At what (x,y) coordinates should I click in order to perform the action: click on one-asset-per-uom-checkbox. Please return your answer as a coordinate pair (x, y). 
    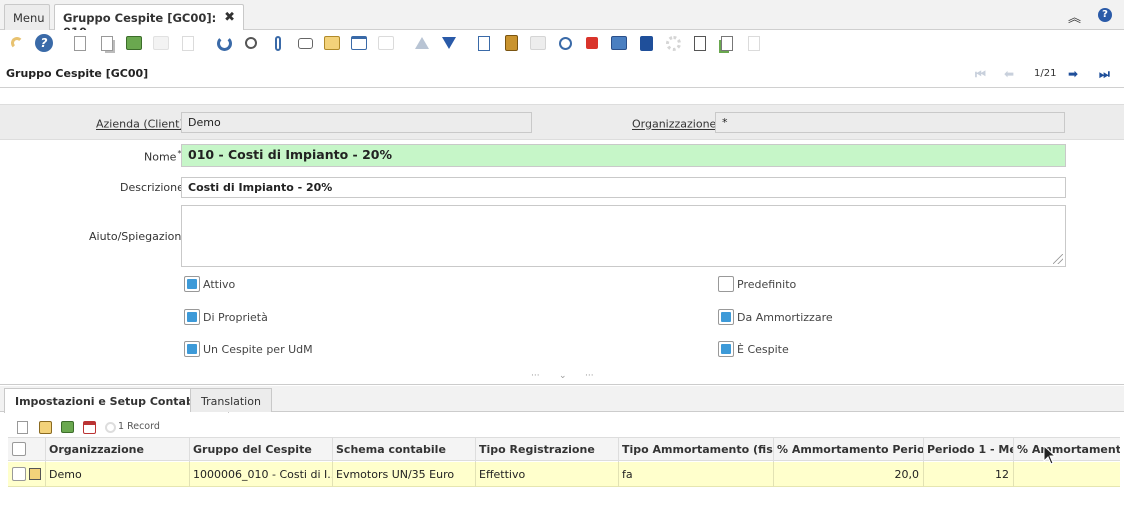
    Looking at the image, I should click on (192, 349).